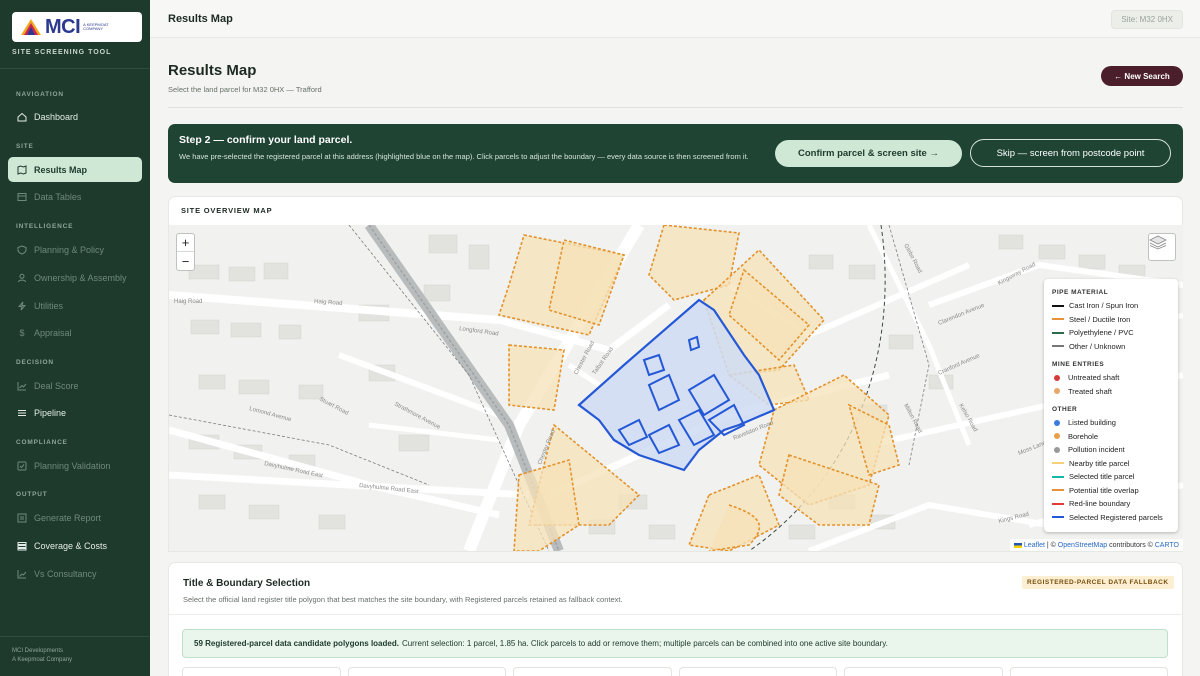  Describe the element at coordinates (53, 332) in the screenshot. I see `sidebar-item-label: Appraisal` at that location.